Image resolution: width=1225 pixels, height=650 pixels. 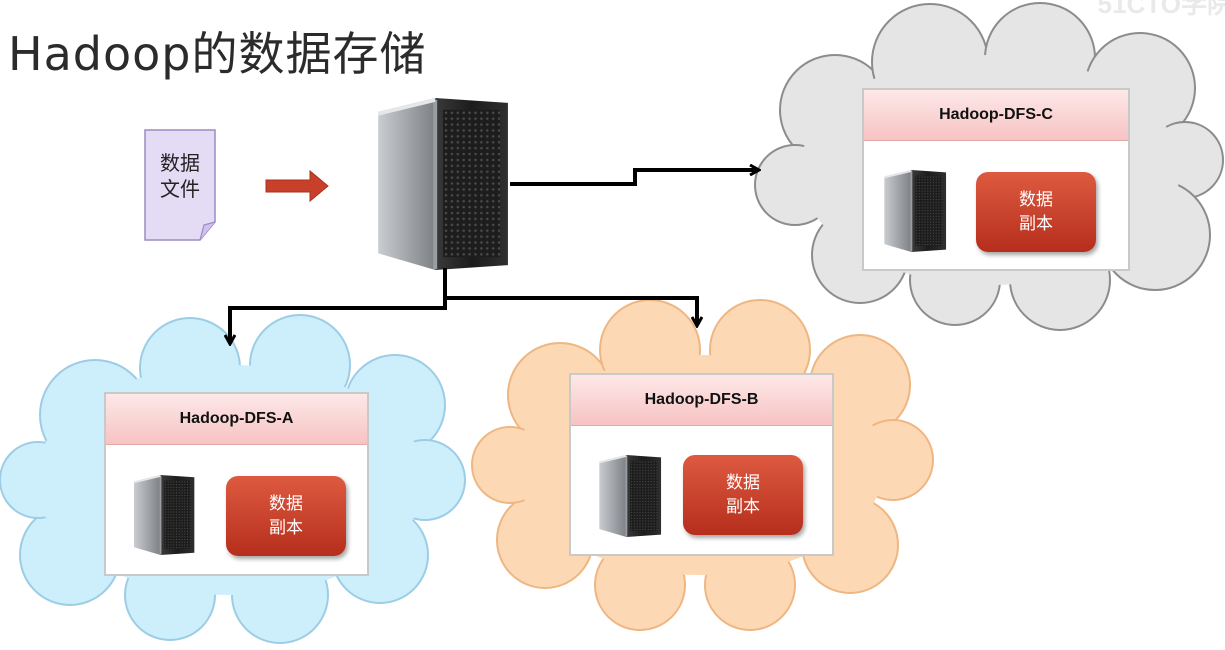 I want to click on red-arrow-icon, so click(x=297, y=186).